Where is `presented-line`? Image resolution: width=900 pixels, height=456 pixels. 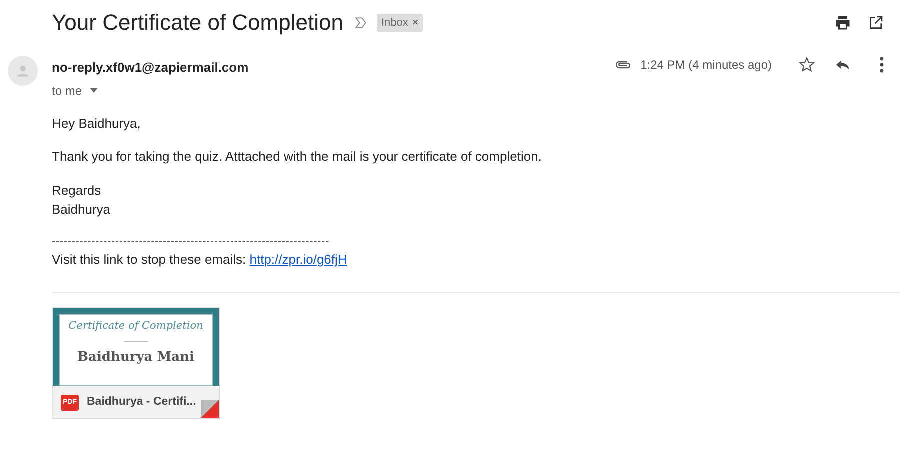
presented-line is located at coordinates (136, 341).